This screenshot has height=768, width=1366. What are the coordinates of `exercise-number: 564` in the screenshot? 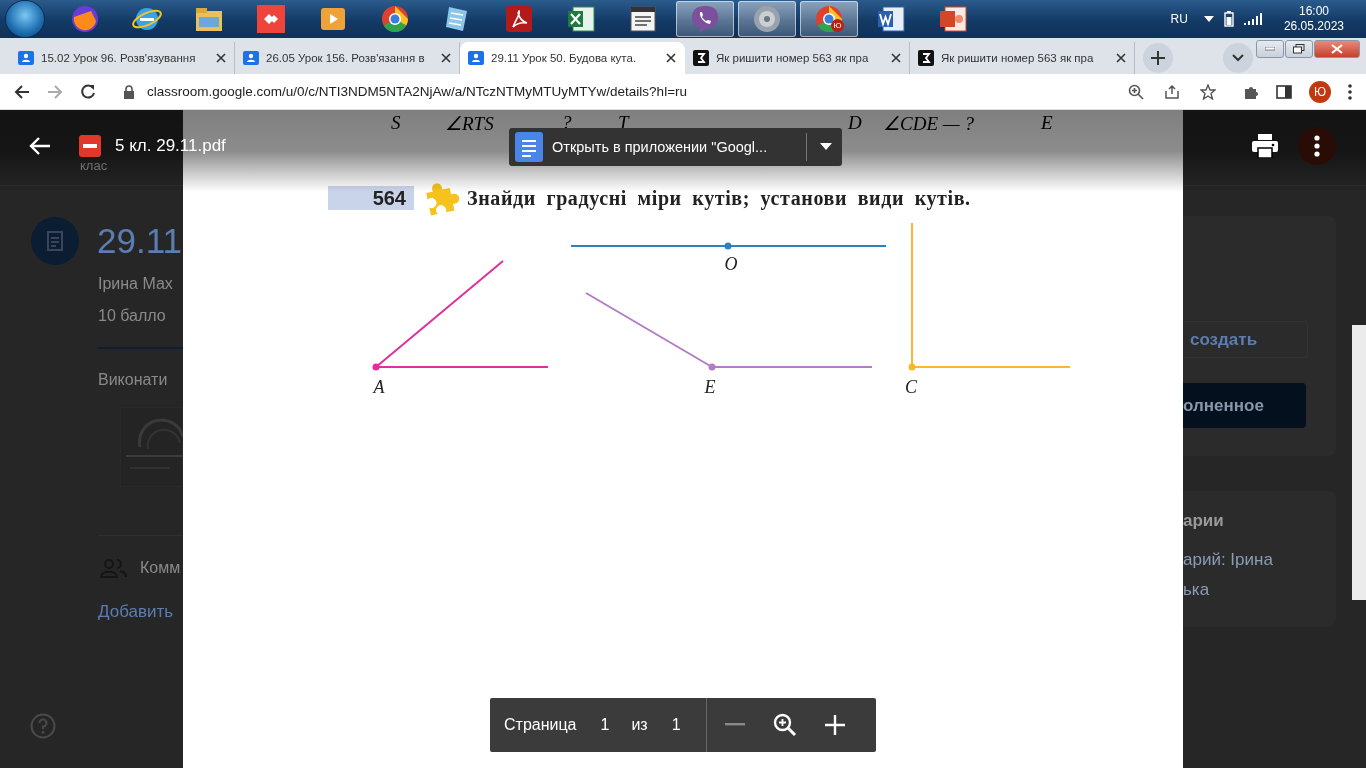 It's located at (371, 198).